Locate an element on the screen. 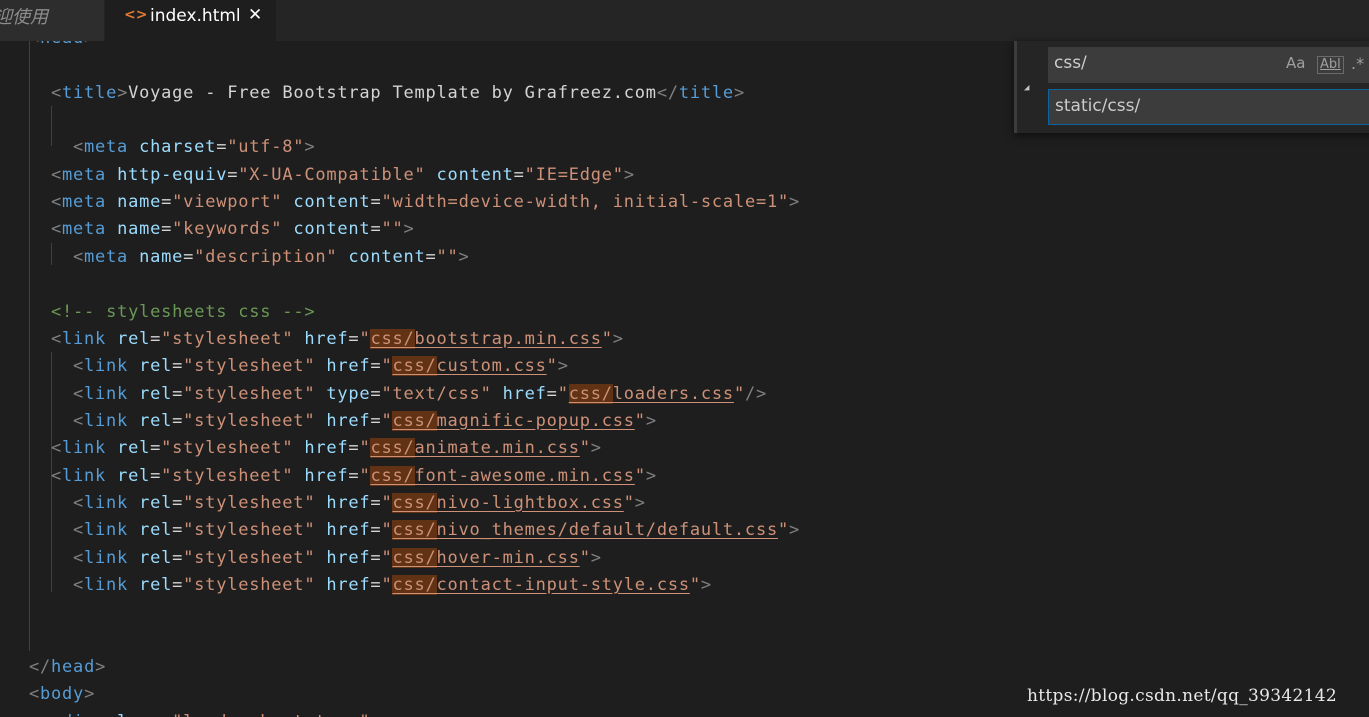 The width and height of the screenshot is (1369, 717). find-input-value: css/ is located at coordinates (1070, 63).